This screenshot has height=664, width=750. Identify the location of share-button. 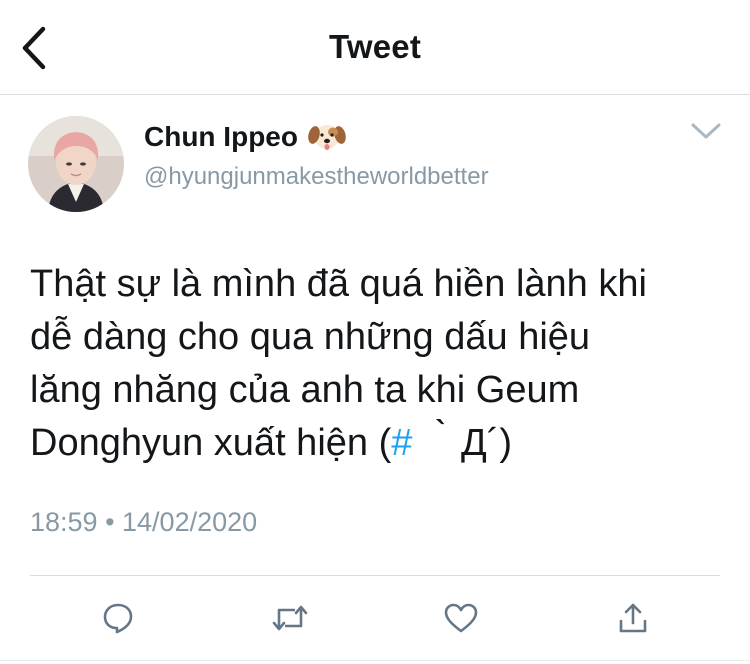
(633, 618).